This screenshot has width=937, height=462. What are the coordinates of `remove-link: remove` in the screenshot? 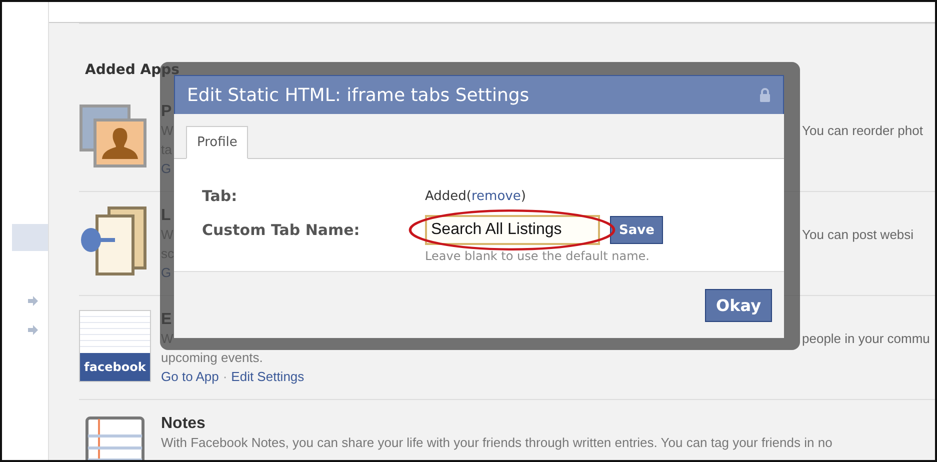 It's located at (496, 196).